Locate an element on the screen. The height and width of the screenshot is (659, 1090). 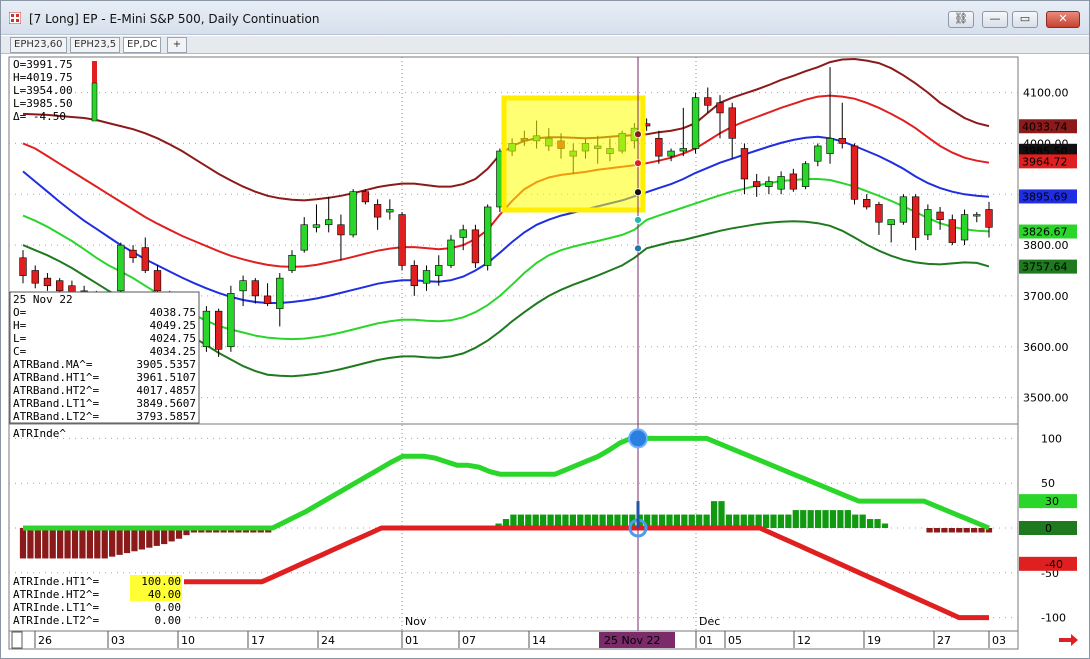
indicator-row-label: ATRInde.HT2^= is located at coordinates (56, 594).